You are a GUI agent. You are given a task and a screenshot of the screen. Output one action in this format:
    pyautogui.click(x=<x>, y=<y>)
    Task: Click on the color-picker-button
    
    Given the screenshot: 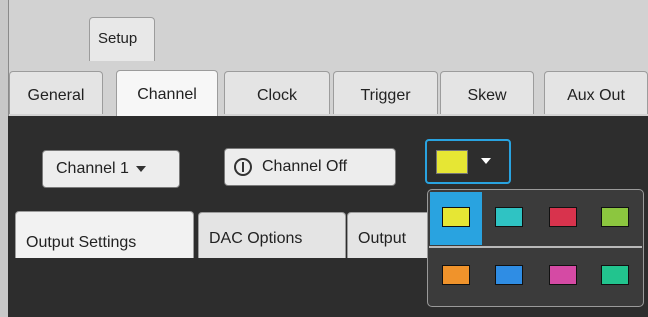 What is the action you would take?
    pyautogui.click(x=468, y=161)
    